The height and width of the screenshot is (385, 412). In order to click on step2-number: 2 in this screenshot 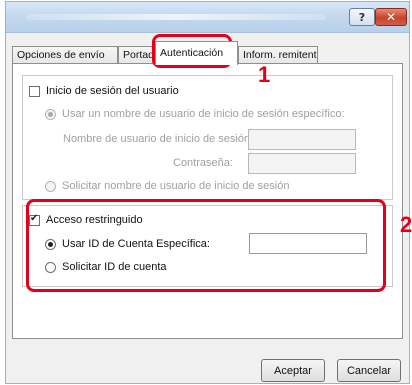, I will do `click(406, 224)`.